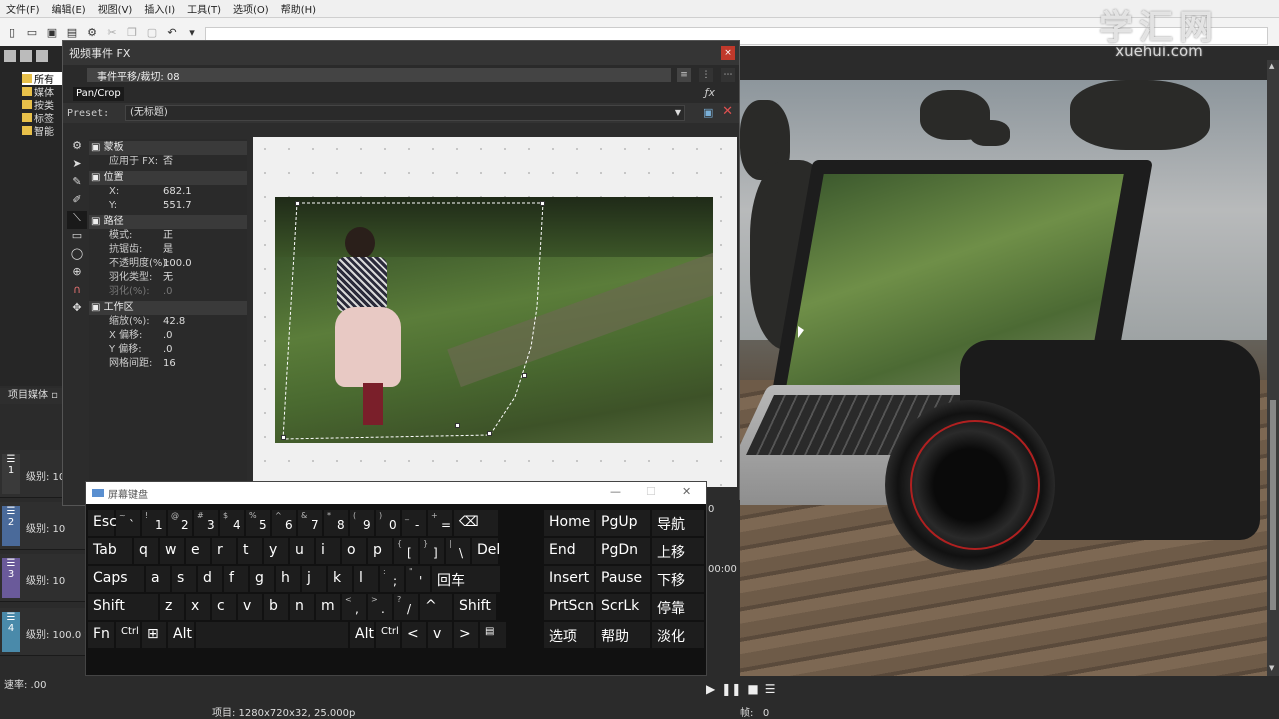  I want to click on osk-key: k, so click(340, 579).